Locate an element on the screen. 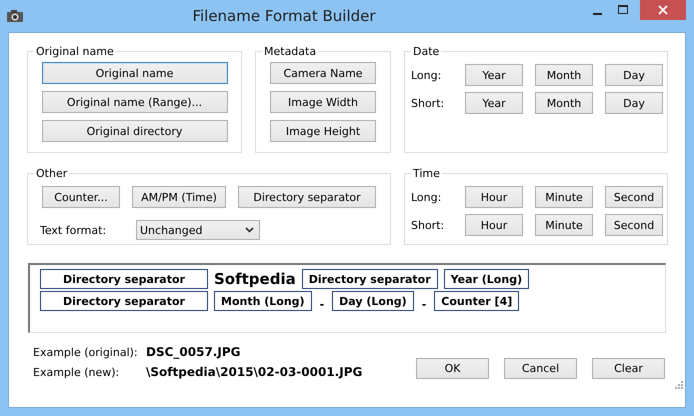 This screenshot has width=694, height=416. text-format-dropdown: Unchanged is located at coordinates (198, 230).